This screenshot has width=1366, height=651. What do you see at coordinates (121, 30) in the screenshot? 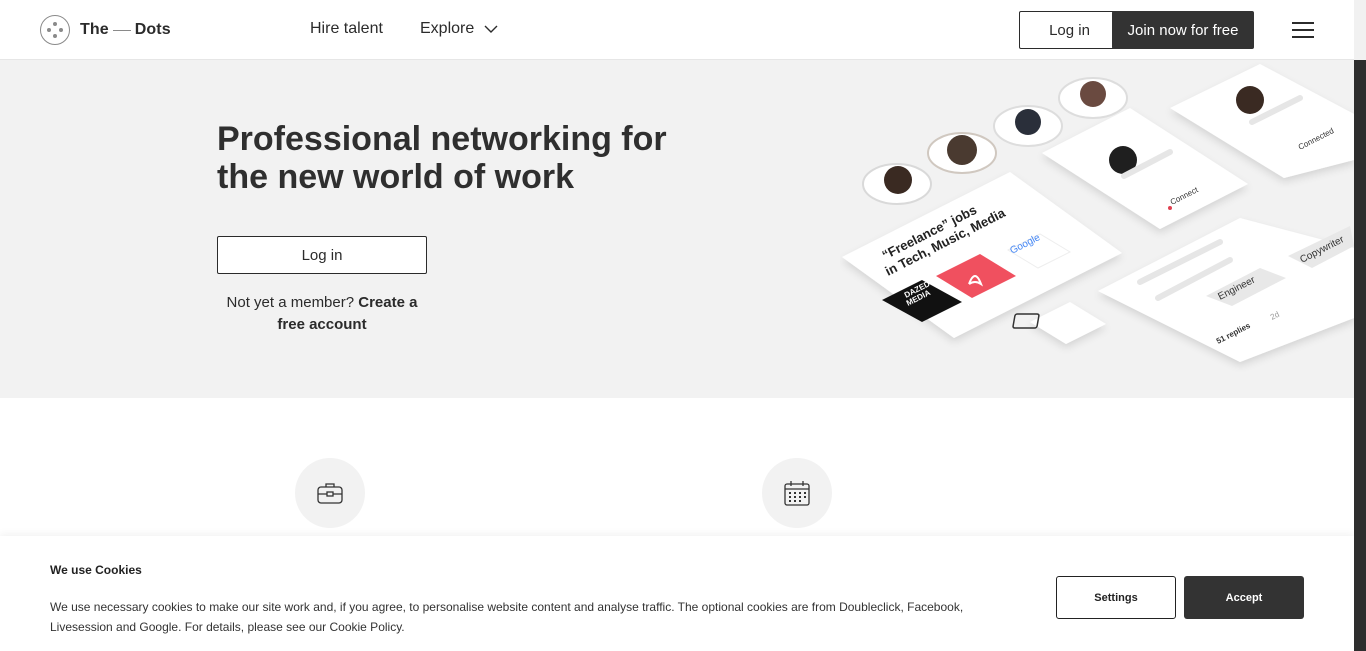
I see `logo-dash` at bounding box center [121, 30].